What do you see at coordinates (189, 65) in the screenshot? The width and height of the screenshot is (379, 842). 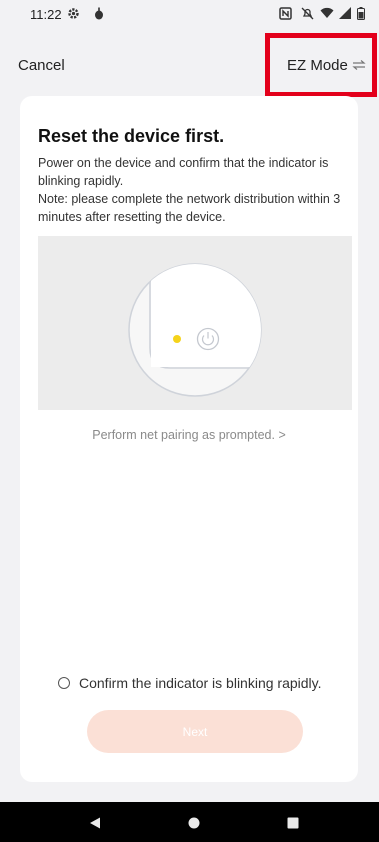 I see `top-nav: Cancel EZ Mode` at bounding box center [189, 65].